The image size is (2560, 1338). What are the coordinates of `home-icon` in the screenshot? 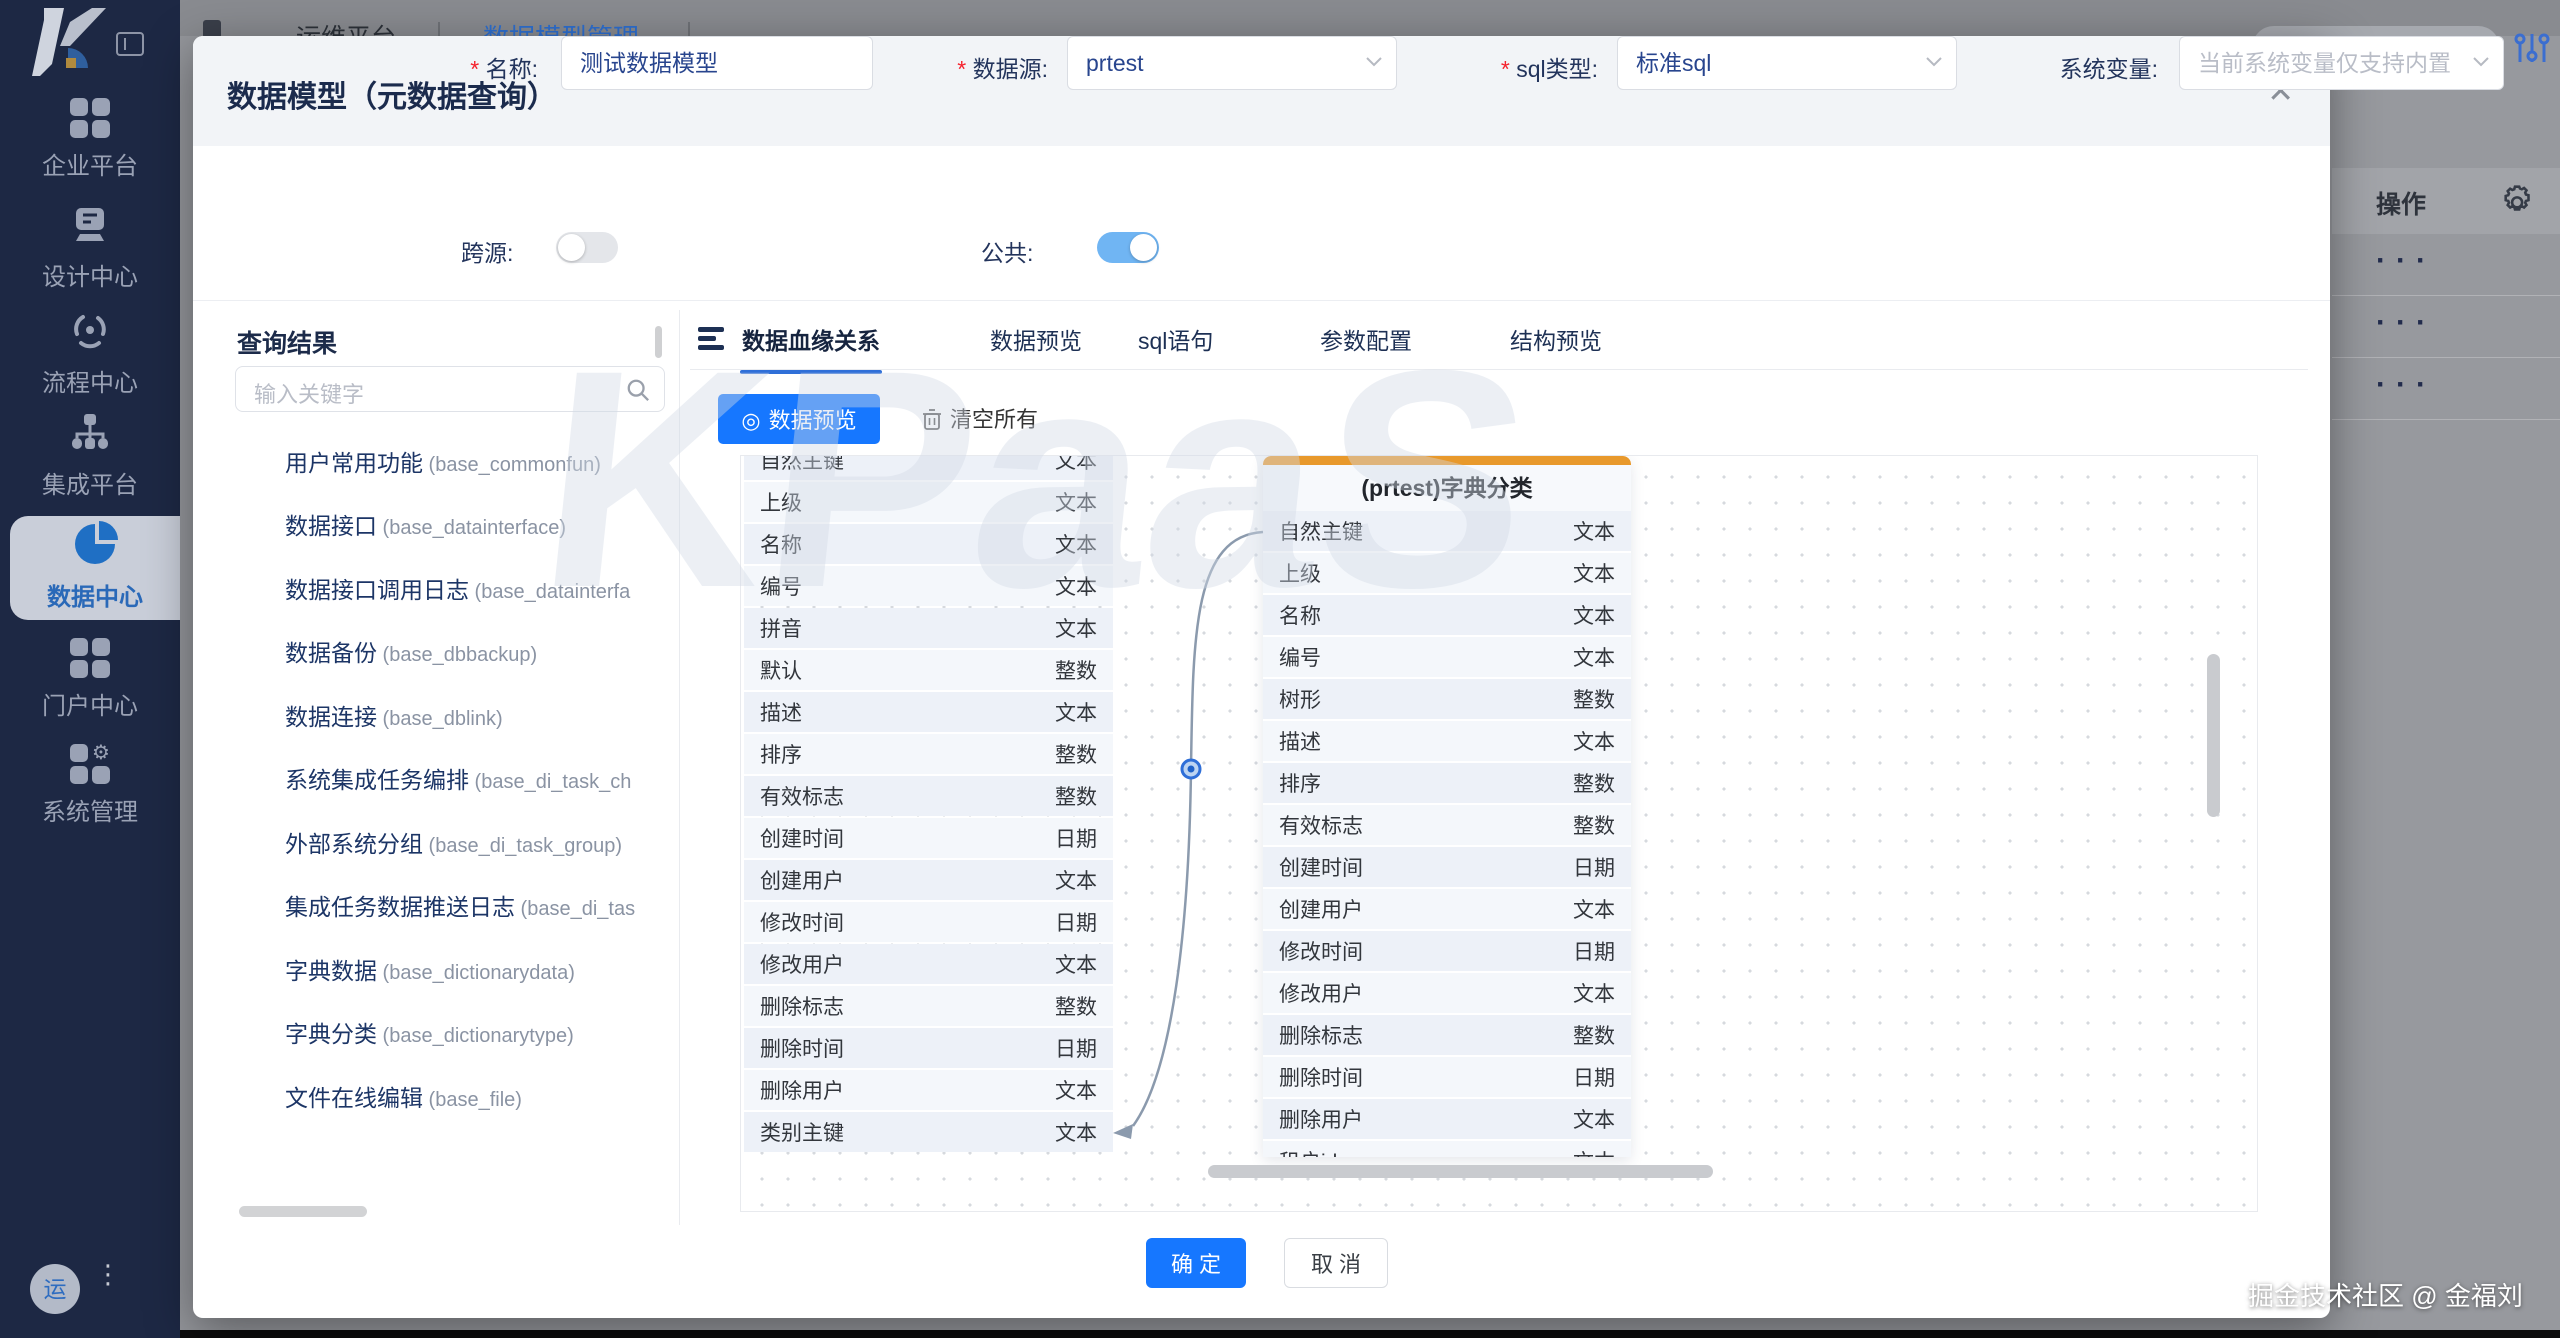 It's located at (212, 28).